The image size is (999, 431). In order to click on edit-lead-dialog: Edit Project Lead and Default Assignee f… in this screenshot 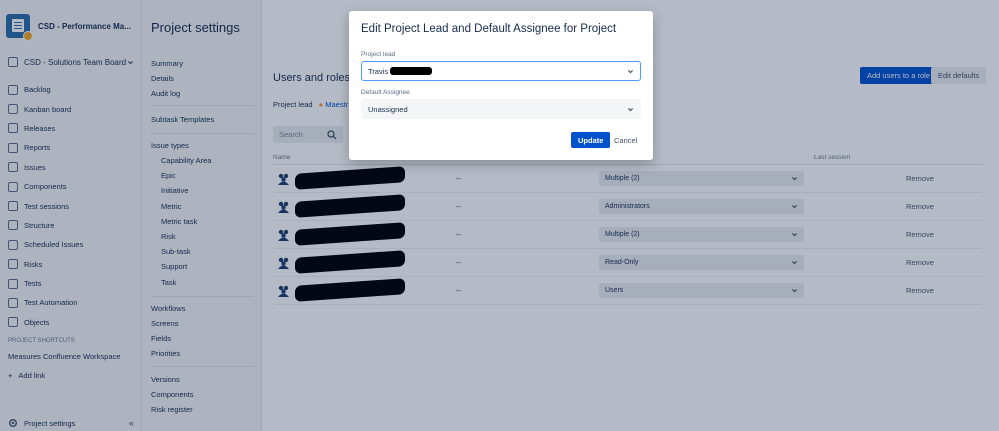, I will do `click(501, 85)`.